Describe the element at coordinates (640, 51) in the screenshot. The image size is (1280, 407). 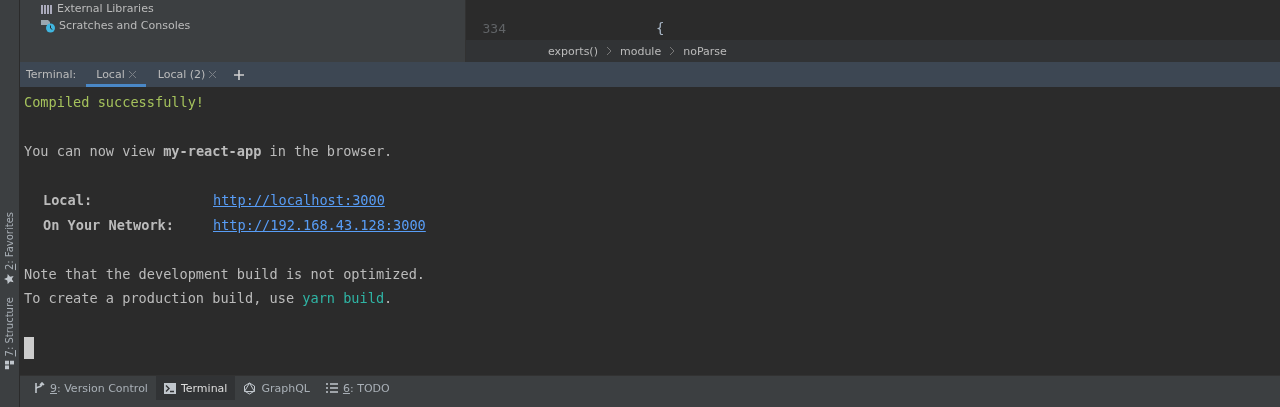
I see `breadcrumb: module` at that location.